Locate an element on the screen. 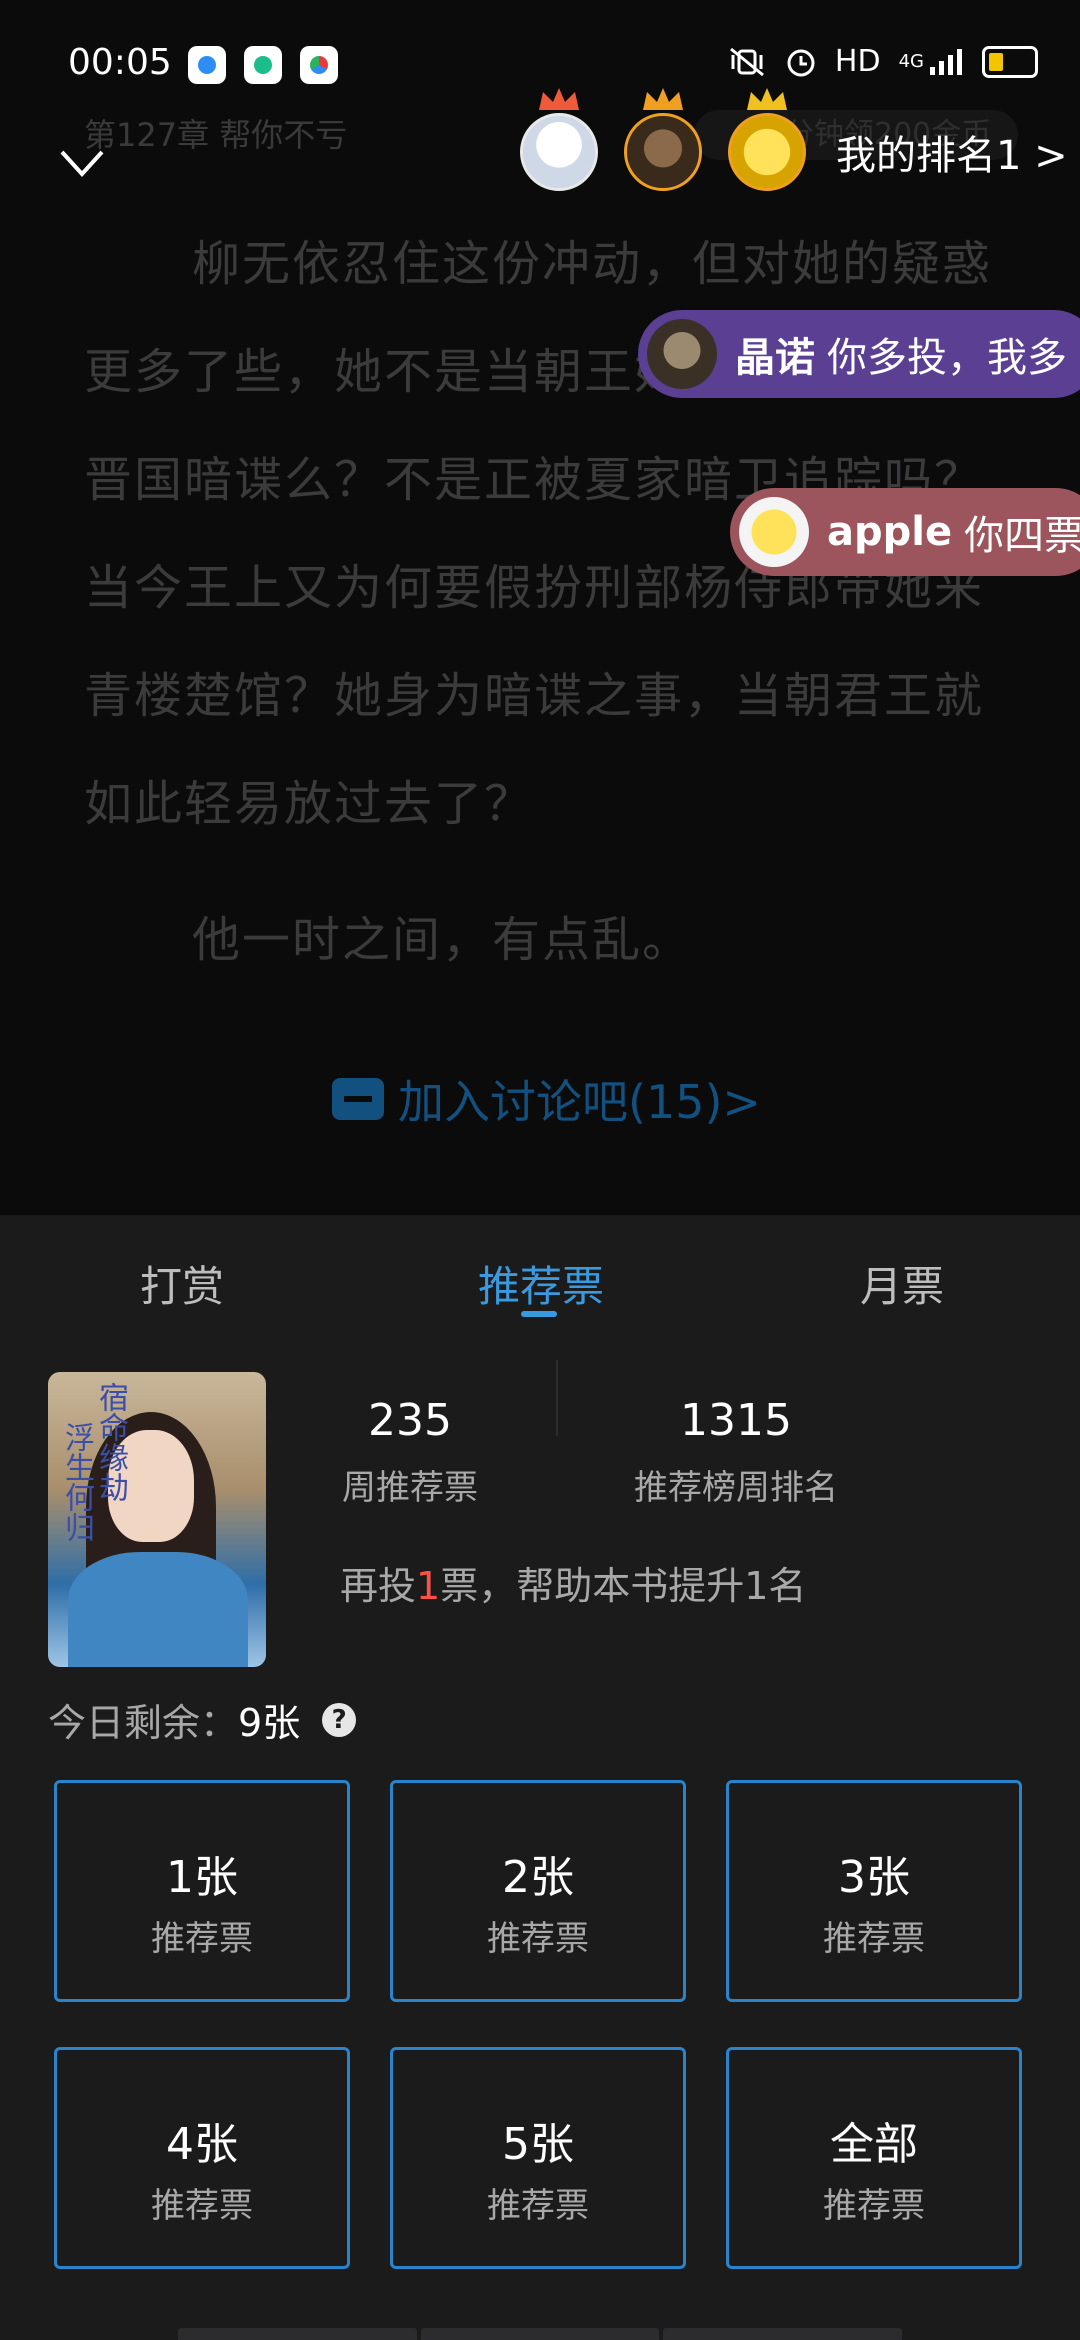 The height and width of the screenshot is (2340, 1080). tab-tip: 打赏 is located at coordinates (182, 1283).